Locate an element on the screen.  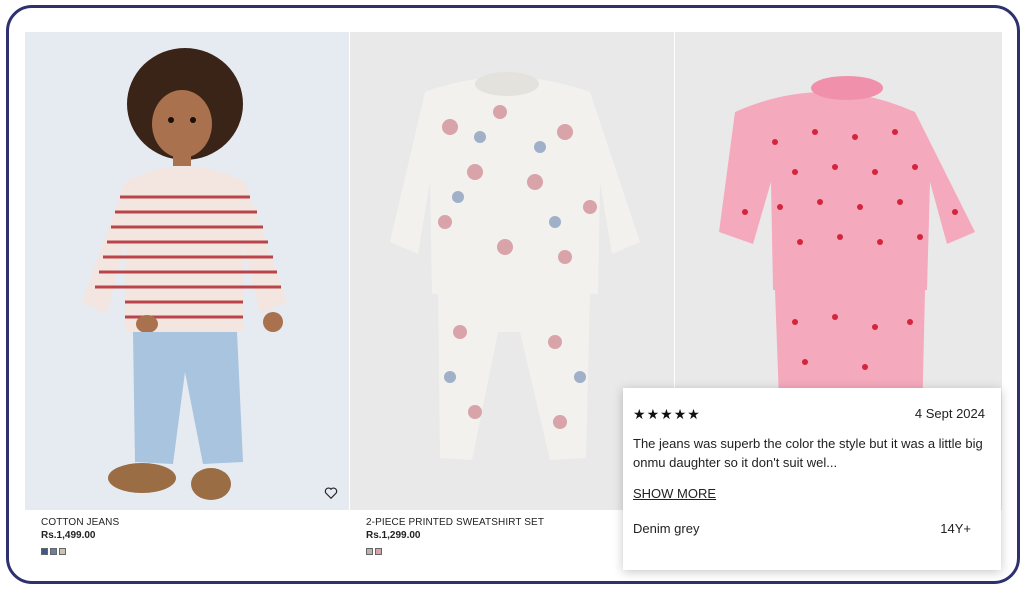
color-swatches is located at coordinates (195, 551).